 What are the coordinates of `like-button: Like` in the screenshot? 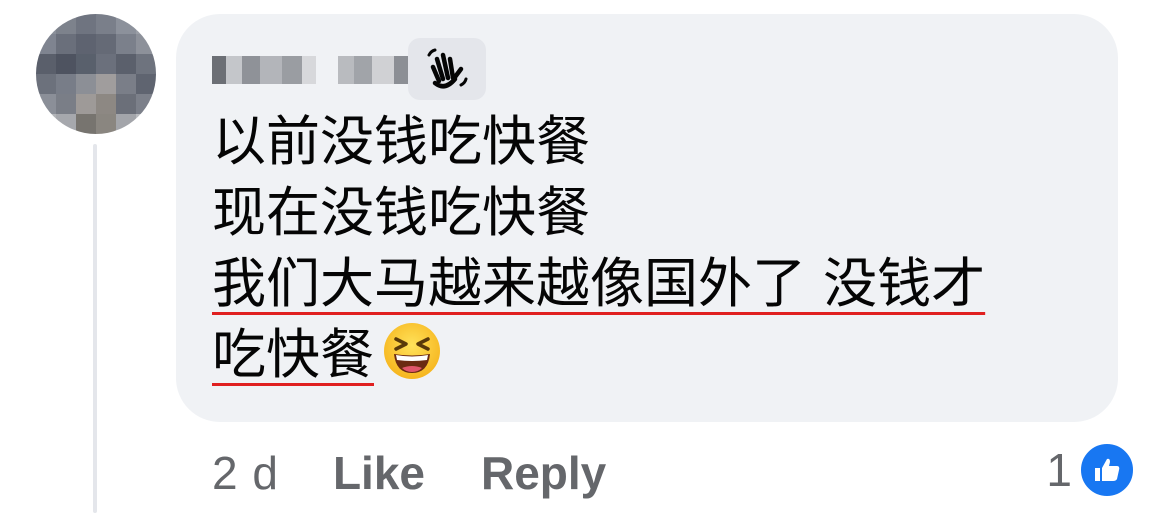 It's located at (379, 473).